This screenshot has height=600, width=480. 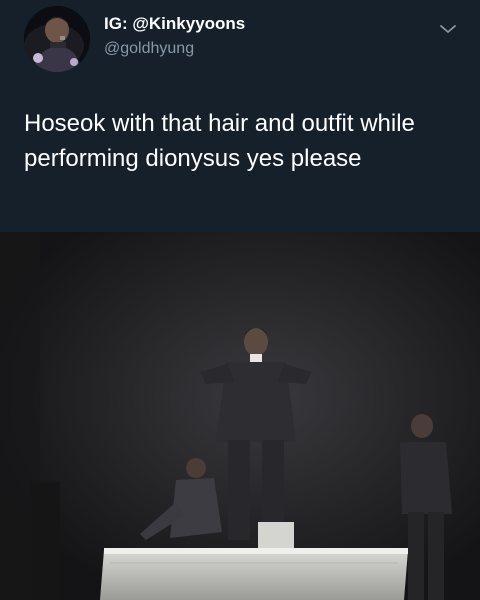 I want to click on chevron-down-icon, so click(x=448, y=29).